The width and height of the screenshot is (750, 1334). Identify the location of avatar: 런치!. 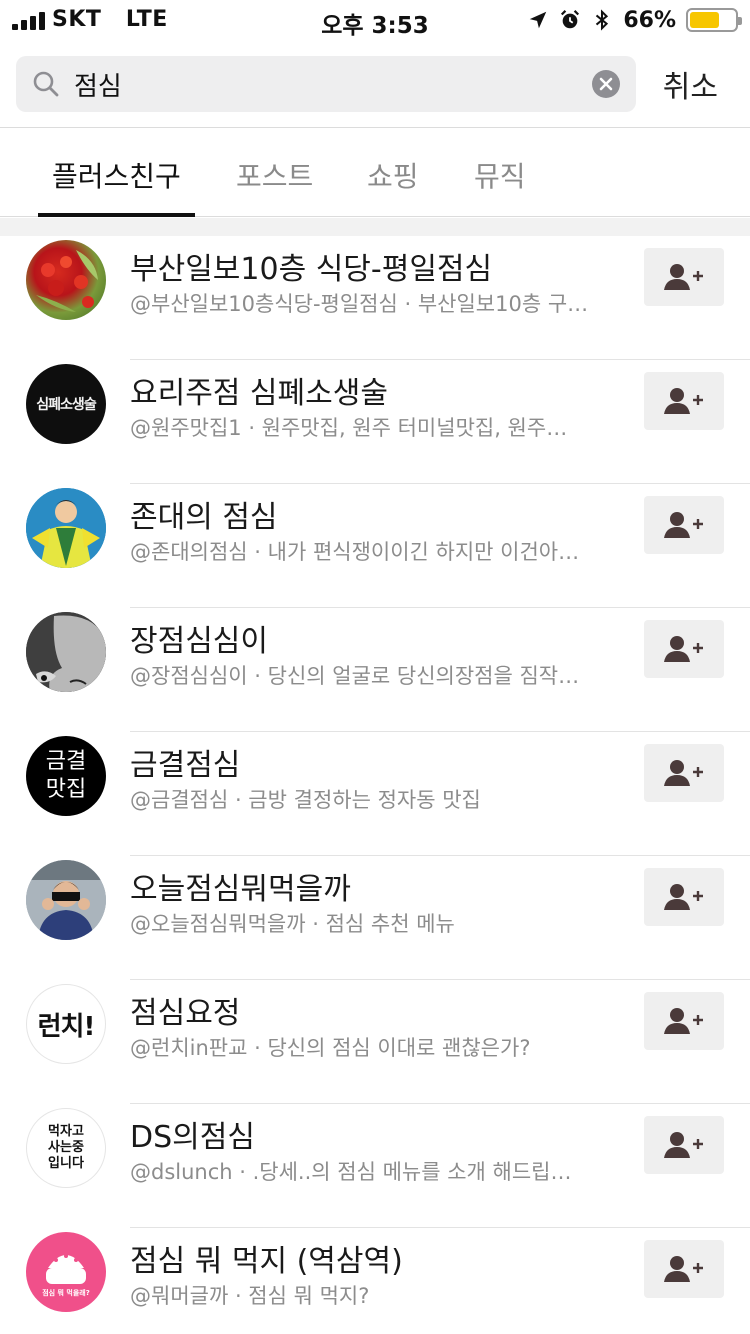
(66, 1024).